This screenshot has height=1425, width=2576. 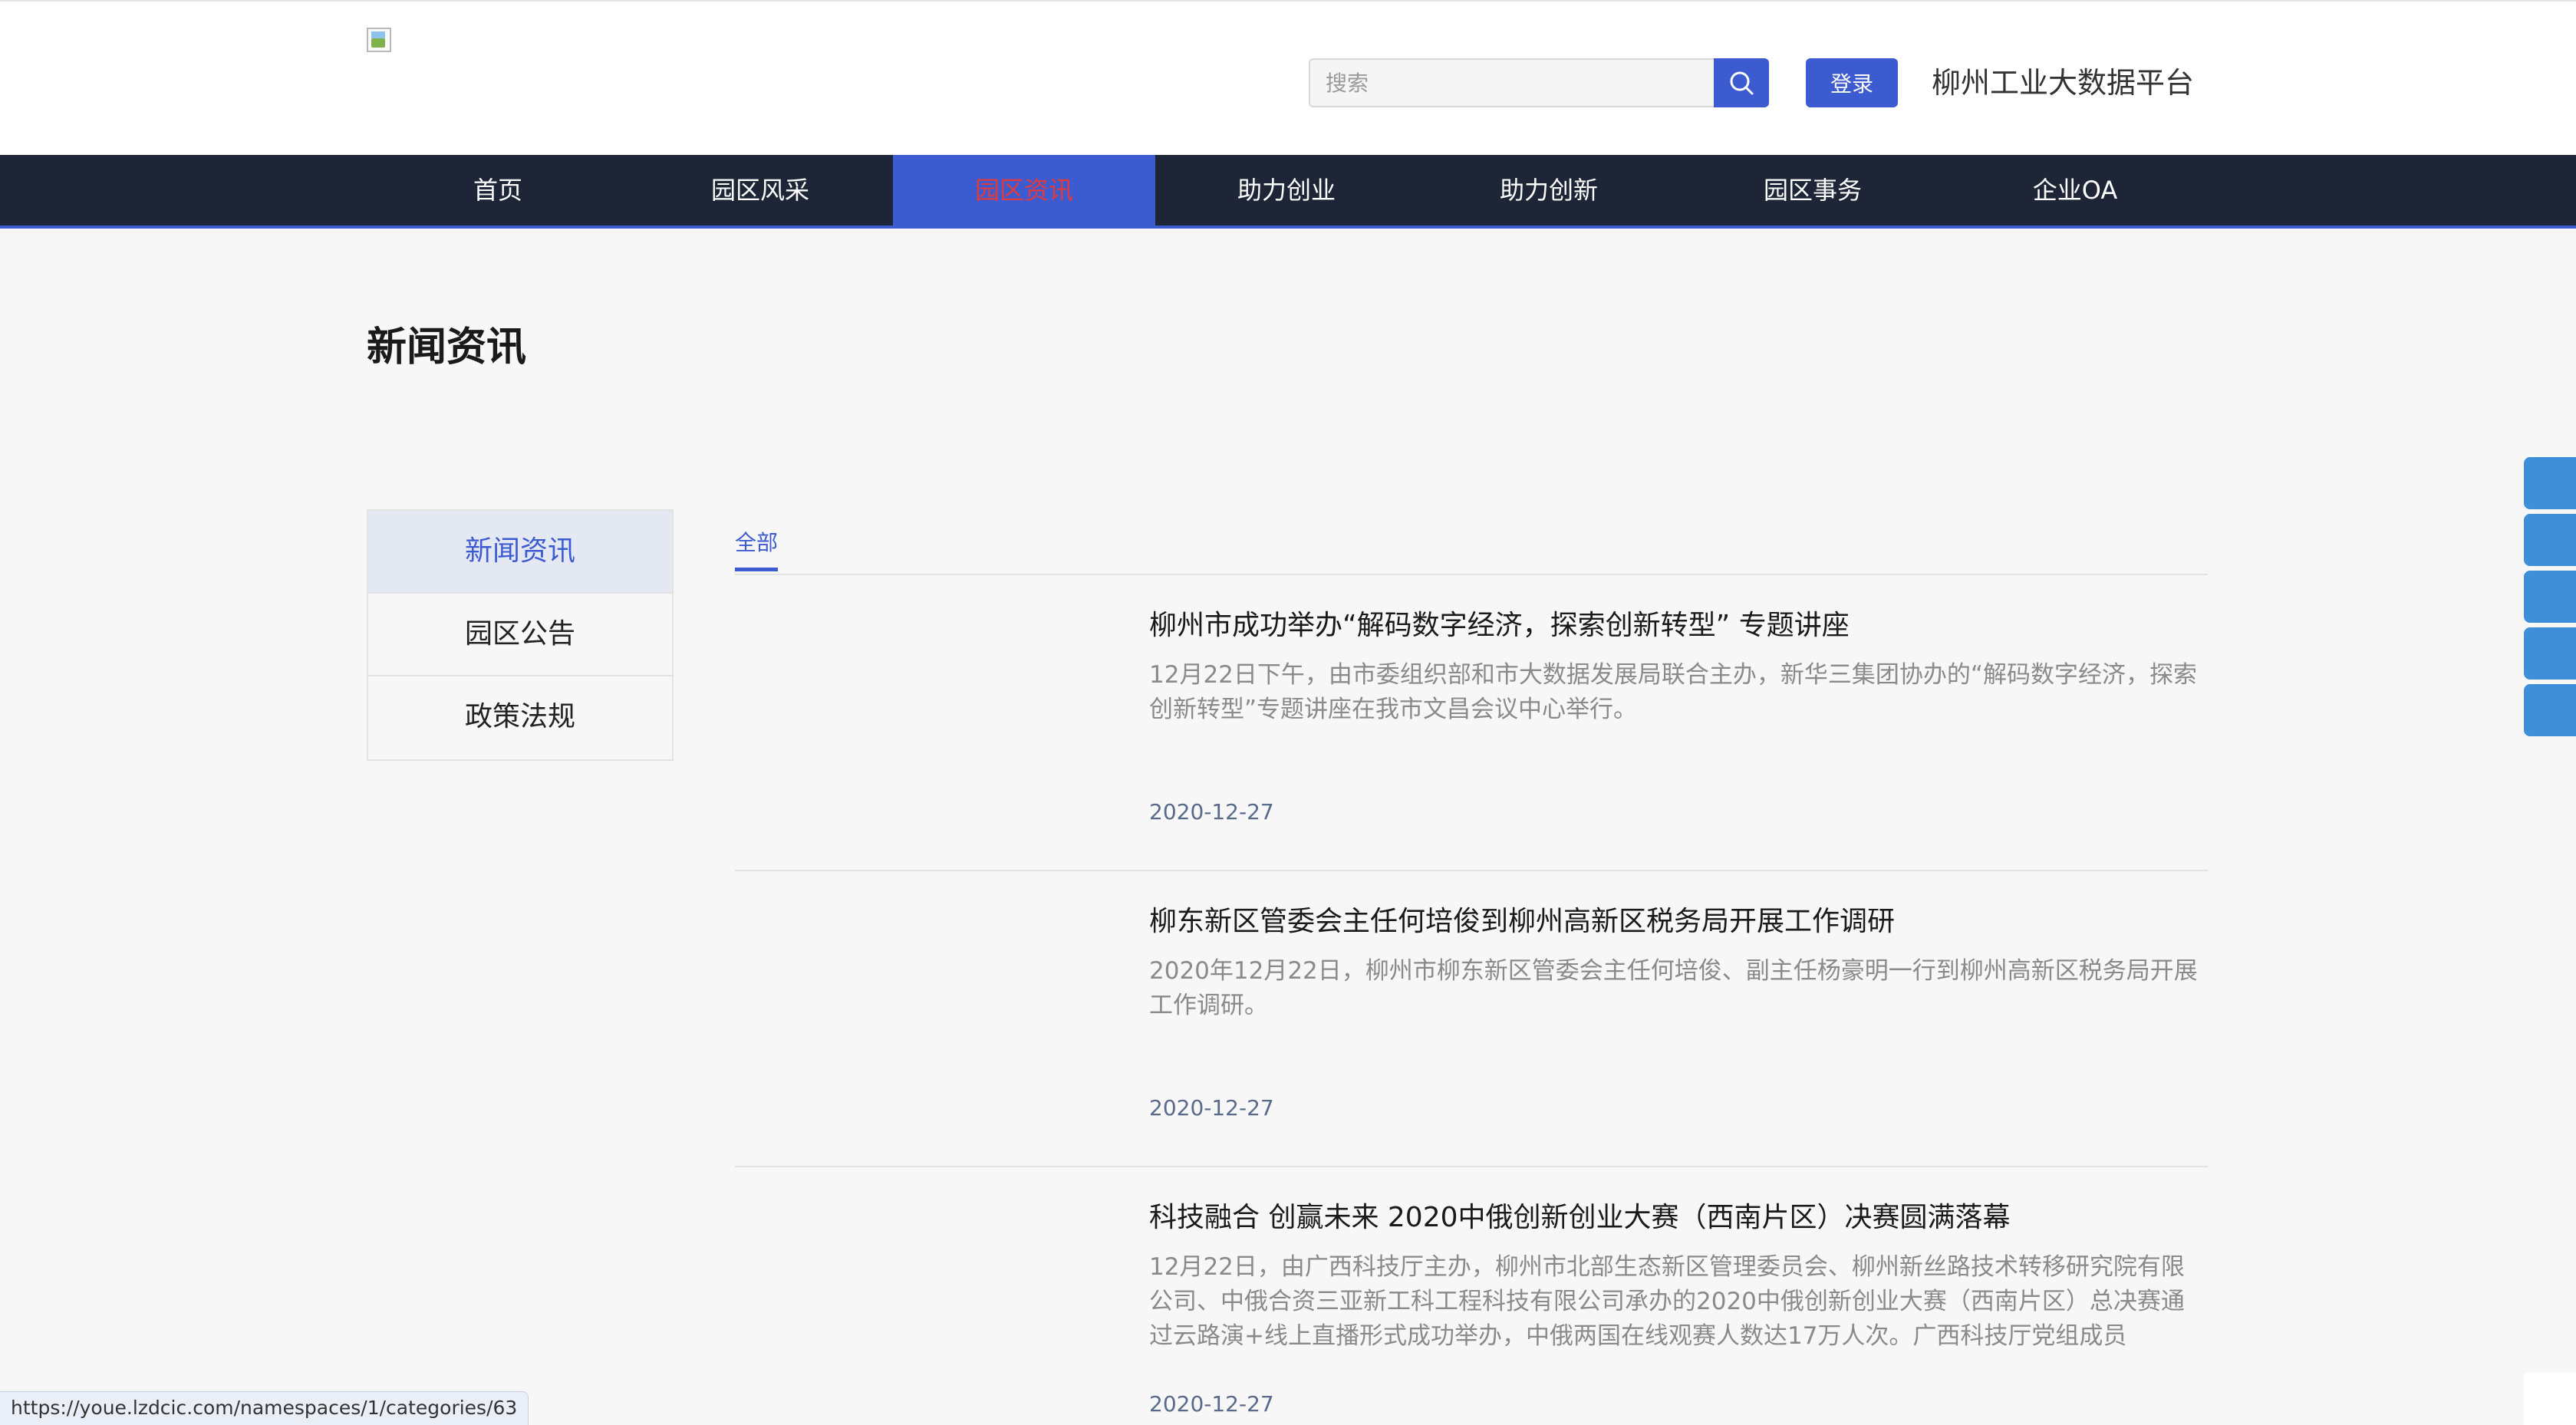 I want to click on nav-item-park-affairs: 园区事务, so click(x=1813, y=190).